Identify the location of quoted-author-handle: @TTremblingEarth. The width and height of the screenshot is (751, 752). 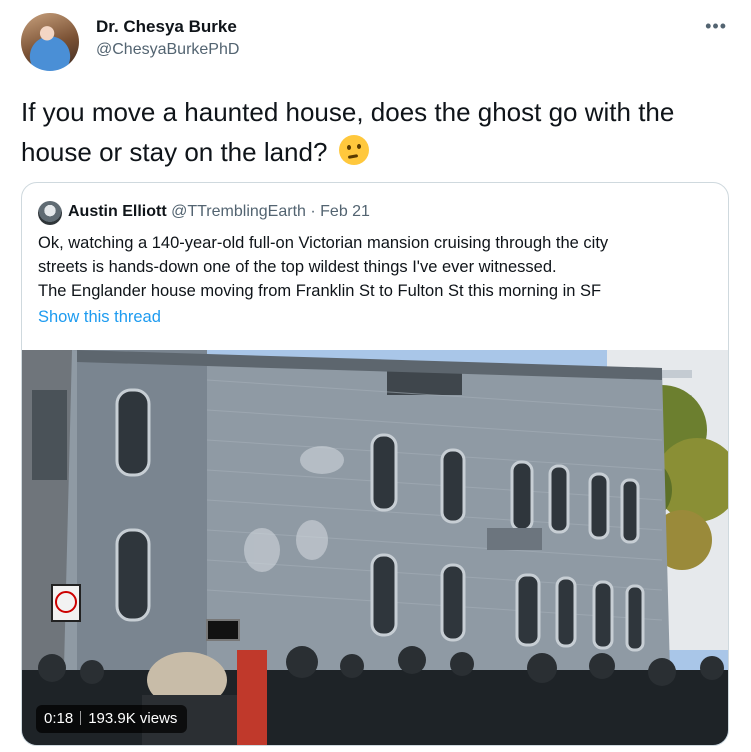
(238, 211).